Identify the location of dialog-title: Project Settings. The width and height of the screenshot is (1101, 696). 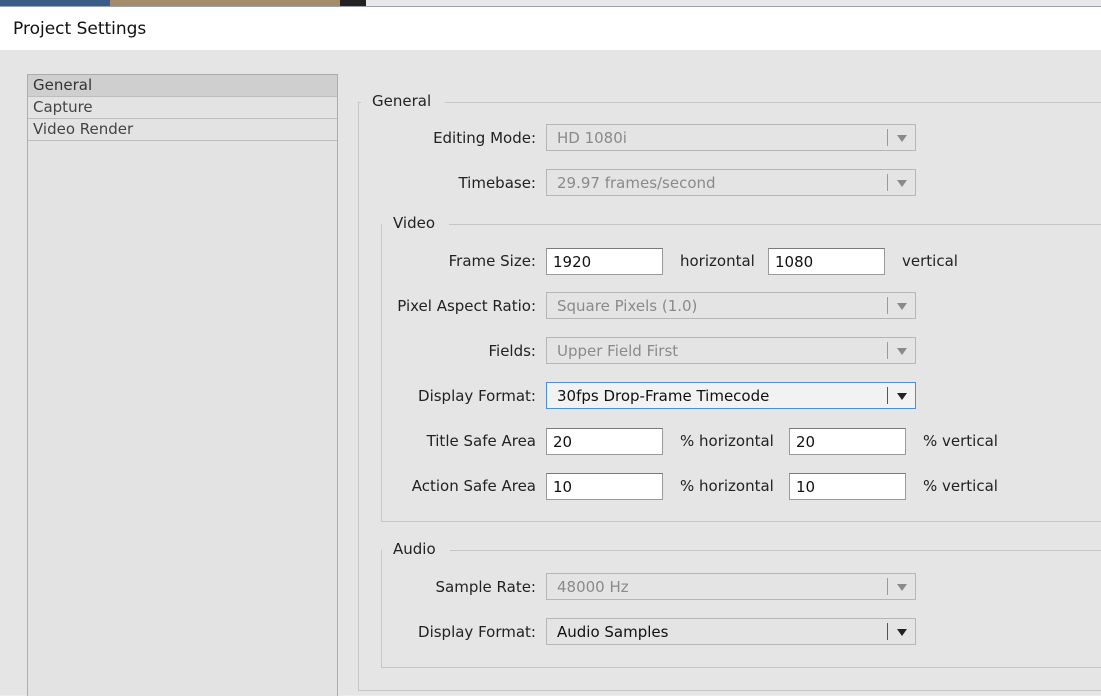
(80, 29).